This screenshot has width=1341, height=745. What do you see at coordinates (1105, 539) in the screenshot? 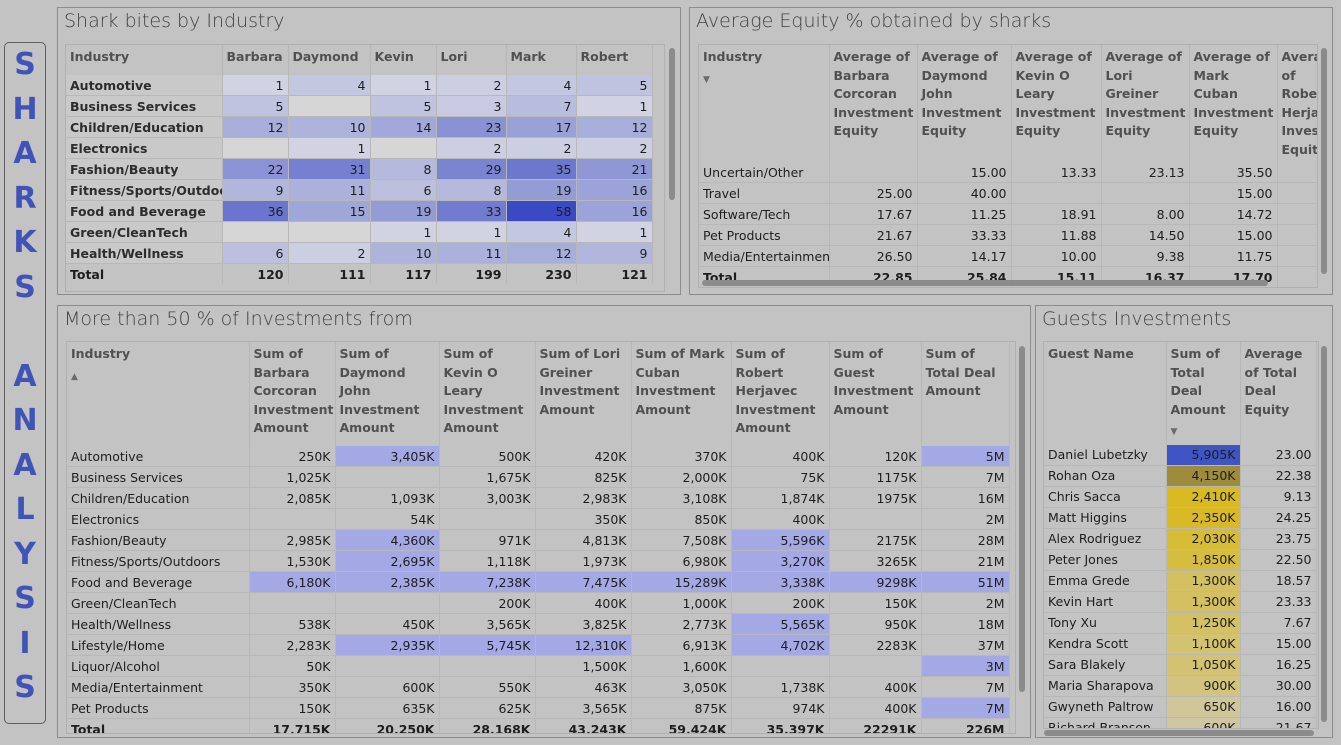
I see `row-label: Alex Rodriguez` at bounding box center [1105, 539].